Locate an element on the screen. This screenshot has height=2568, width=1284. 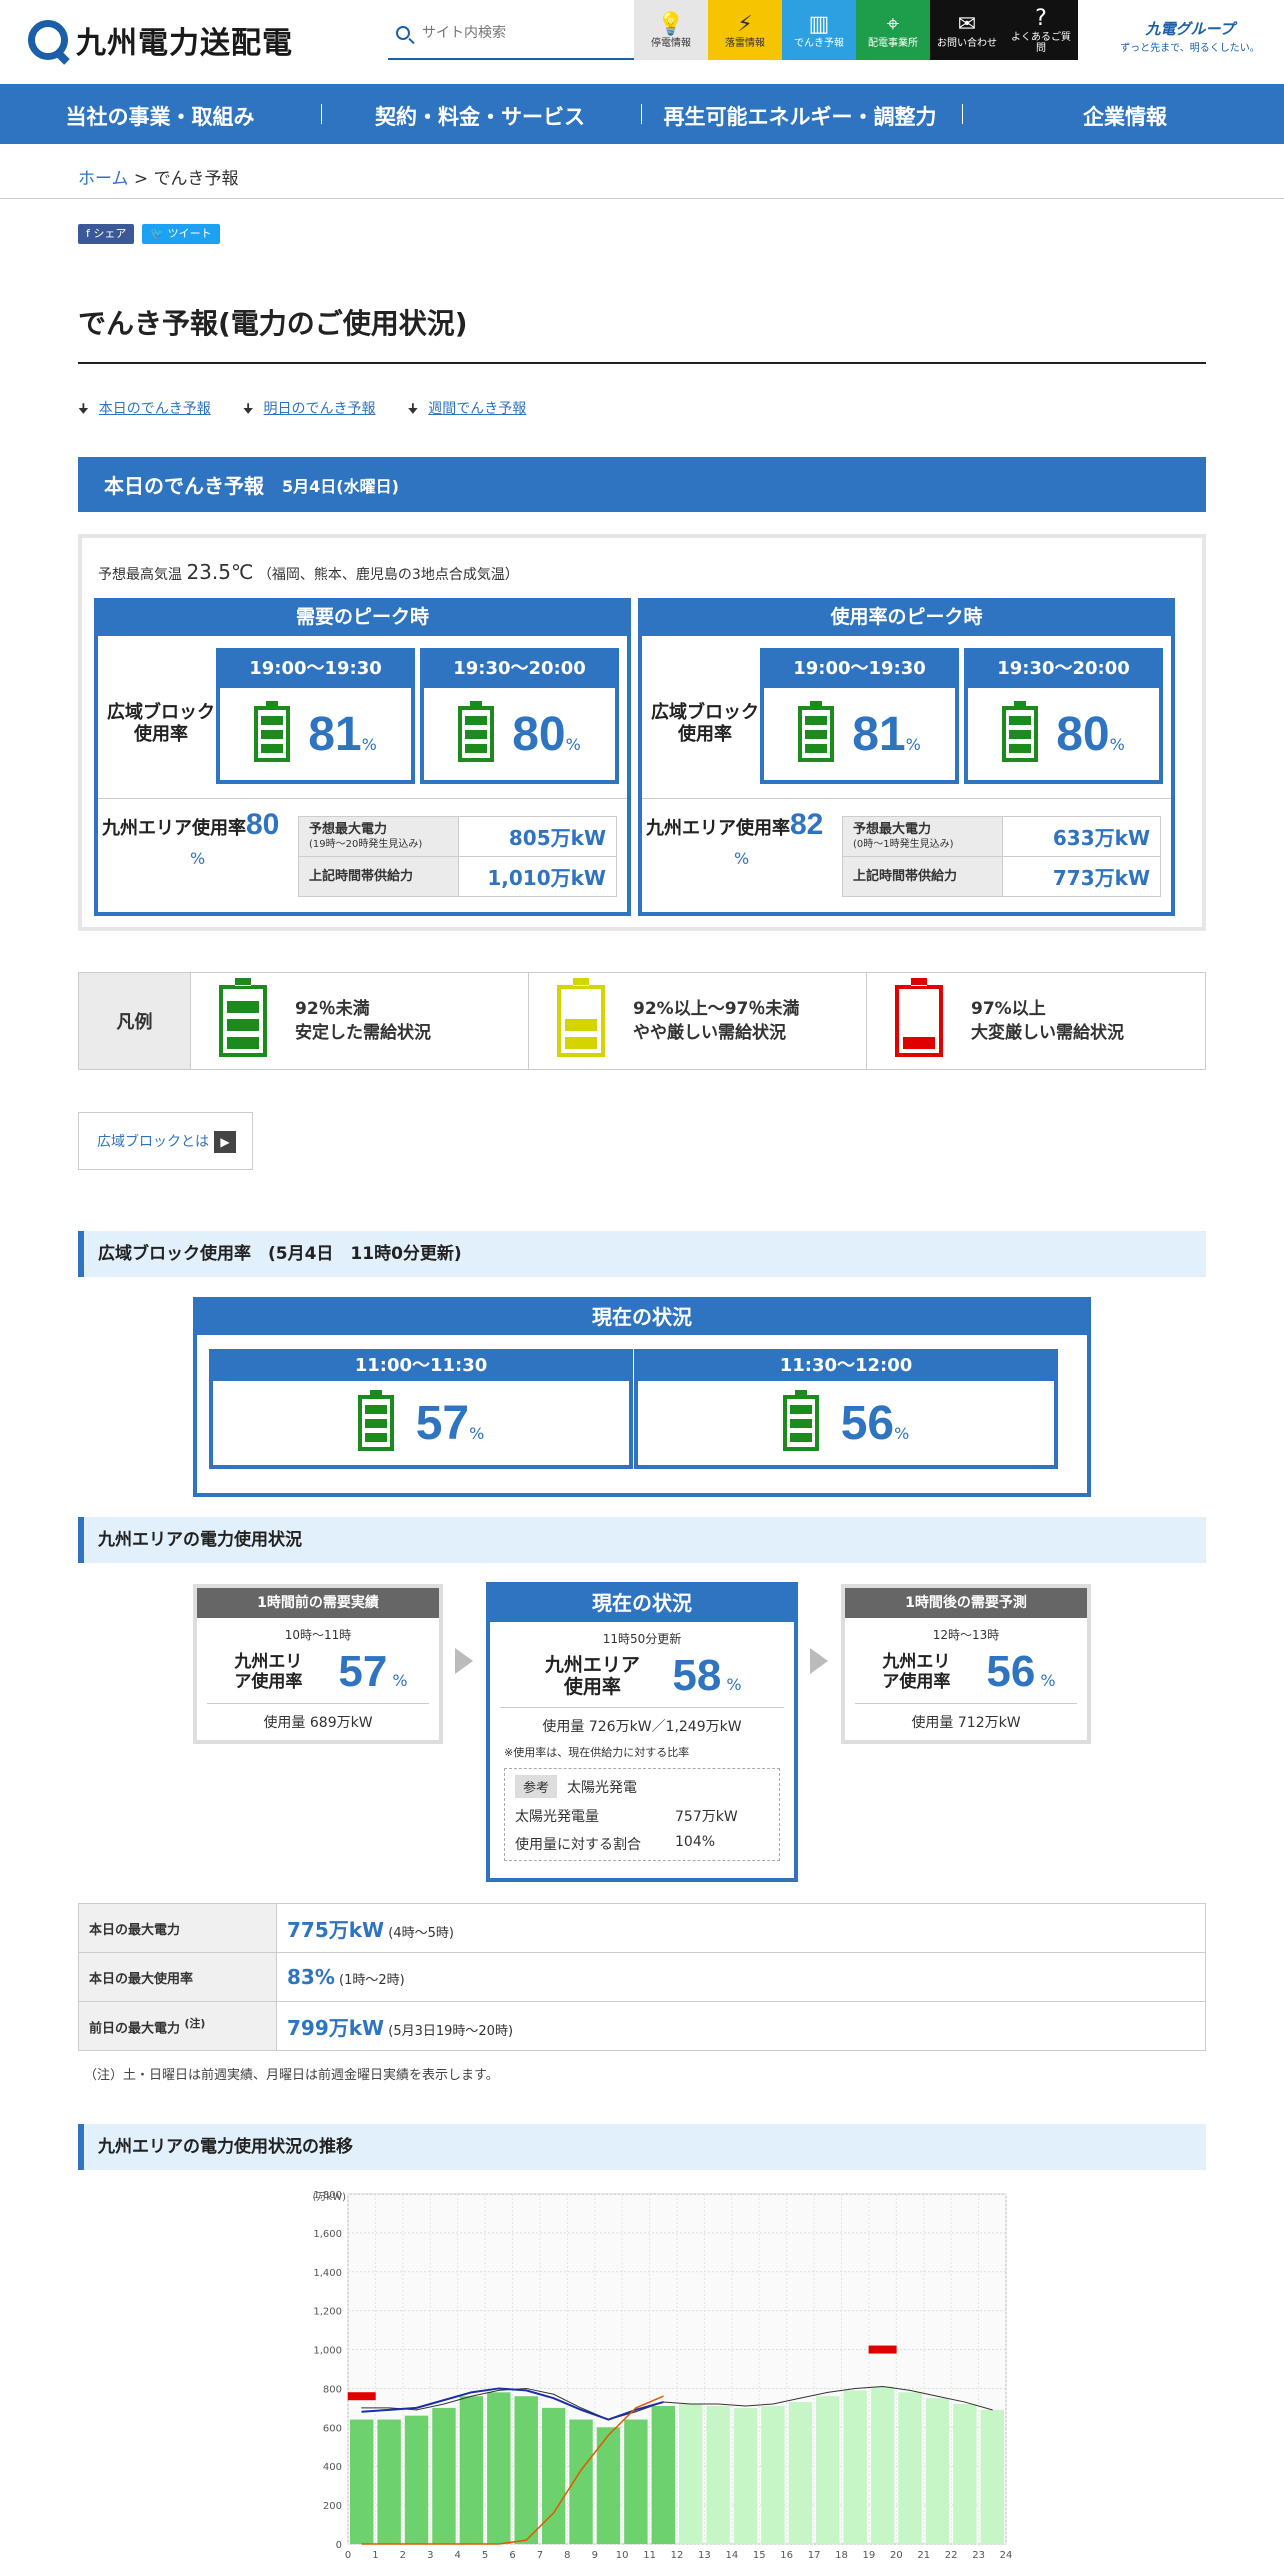
group-logo: 九電グループ ずっと先まで、明るくしたい。 is located at coordinates (1190, 36).